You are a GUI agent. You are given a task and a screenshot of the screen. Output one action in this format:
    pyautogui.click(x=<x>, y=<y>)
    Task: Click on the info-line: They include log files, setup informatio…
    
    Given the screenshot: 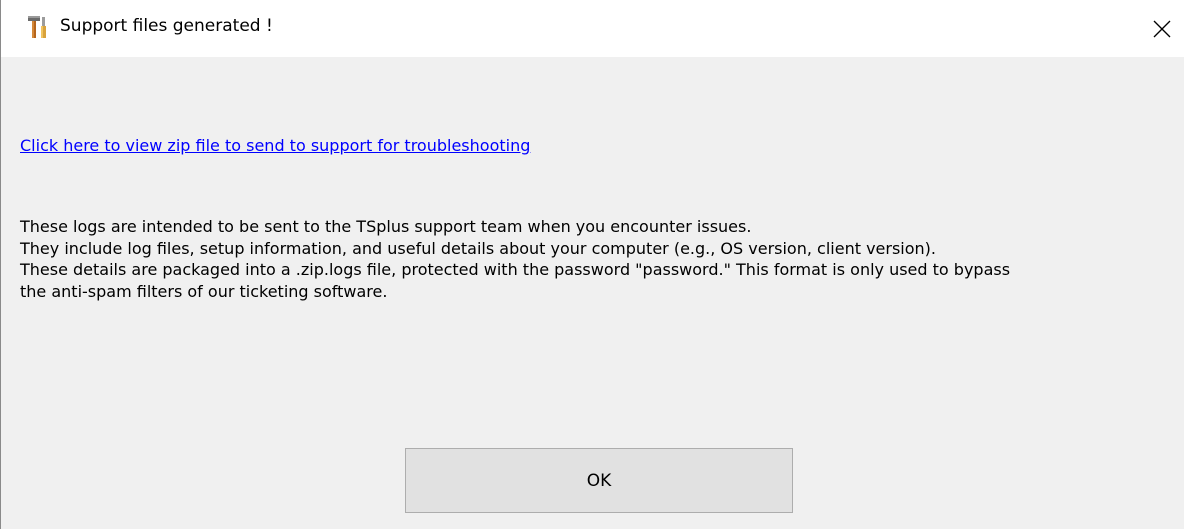 What is the action you would take?
    pyautogui.click(x=478, y=248)
    